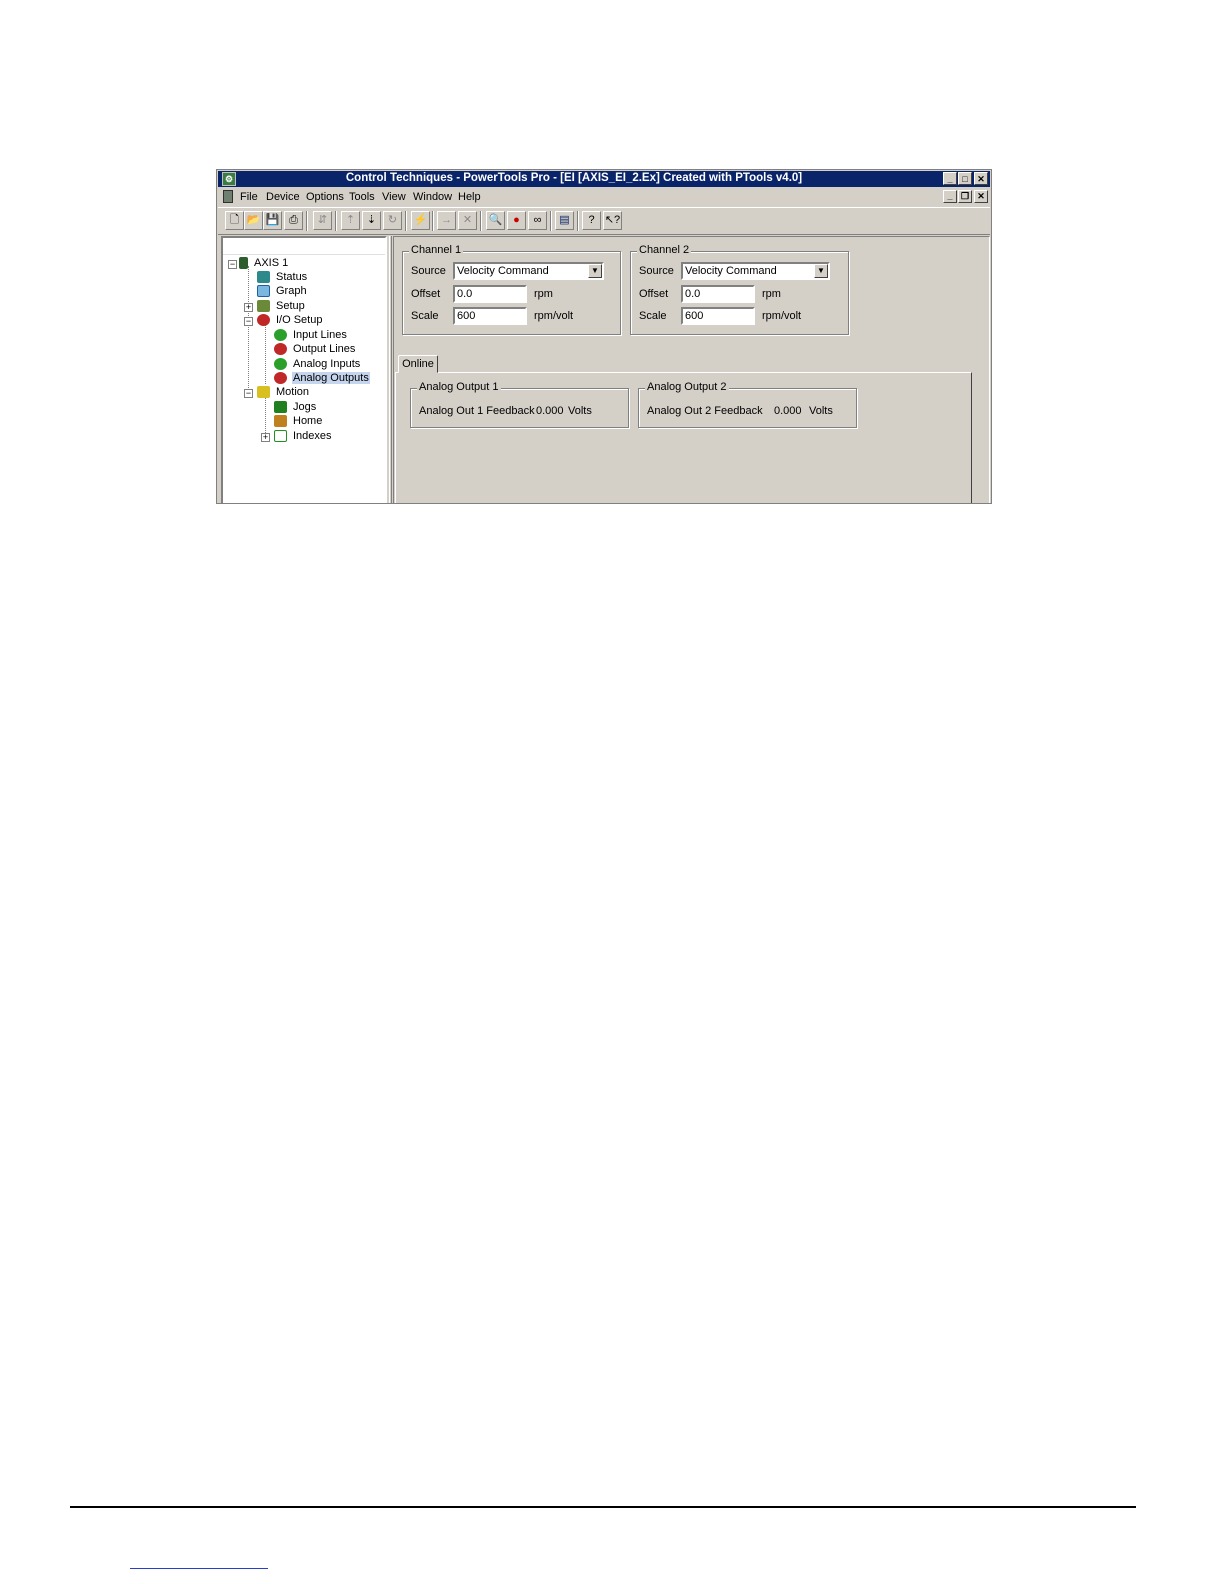 This screenshot has height=1584, width=1224. Describe the element at coordinates (283, 197) in the screenshot. I see `menu-device: Device` at that location.